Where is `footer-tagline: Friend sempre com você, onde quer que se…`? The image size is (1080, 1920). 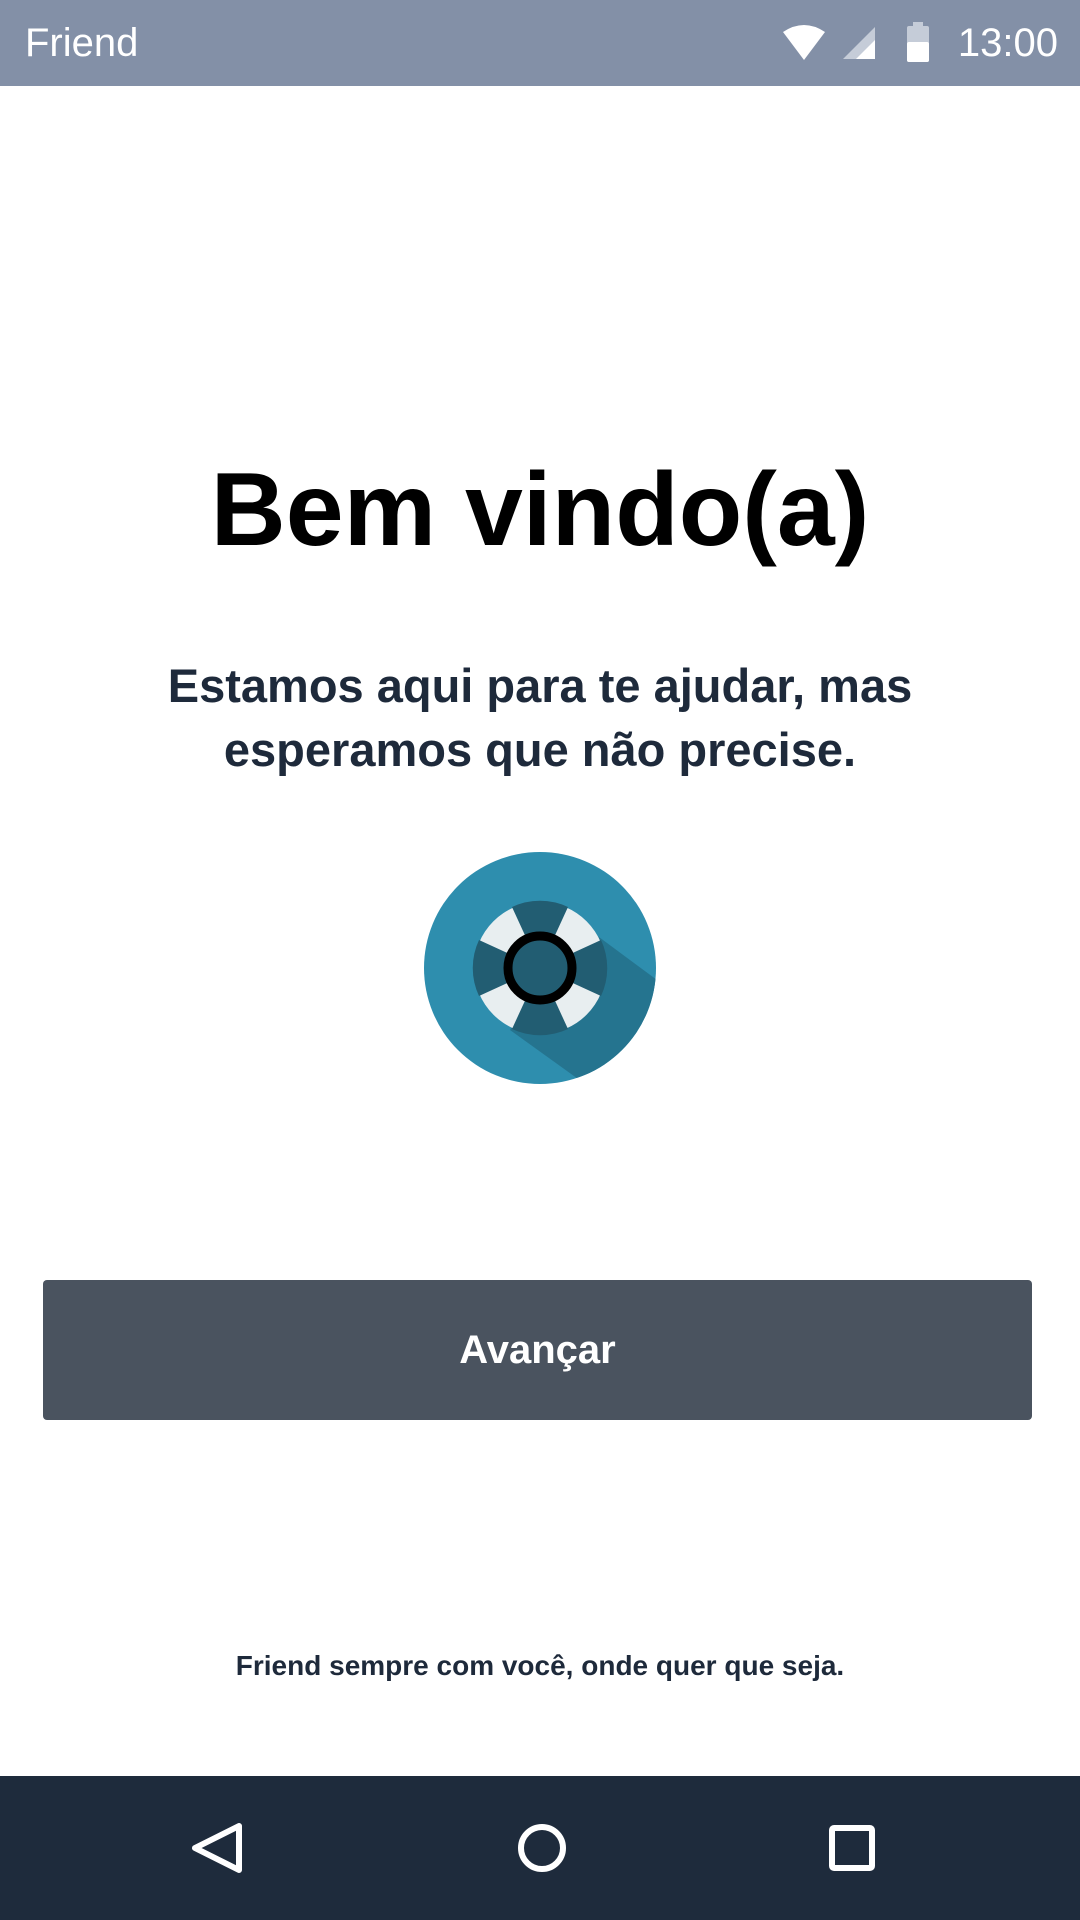 footer-tagline: Friend sempre com você, onde quer que se… is located at coordinates (540, 1665).